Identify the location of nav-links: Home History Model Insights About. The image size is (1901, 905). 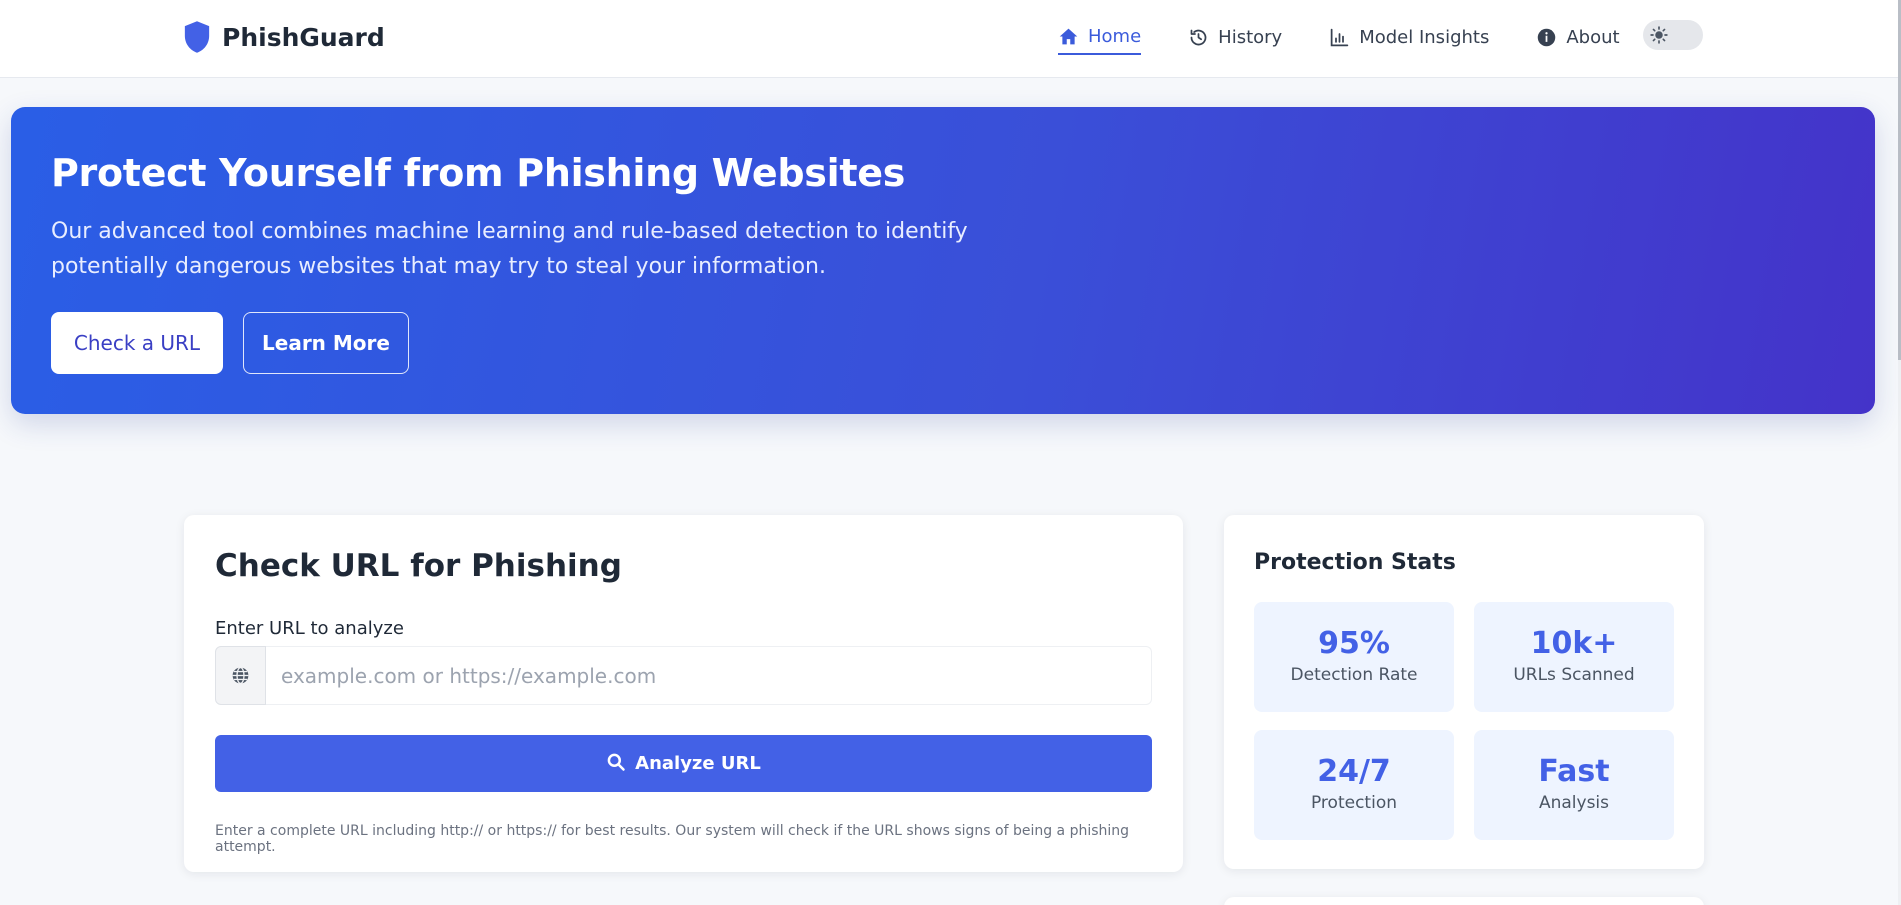
(1362, 40).